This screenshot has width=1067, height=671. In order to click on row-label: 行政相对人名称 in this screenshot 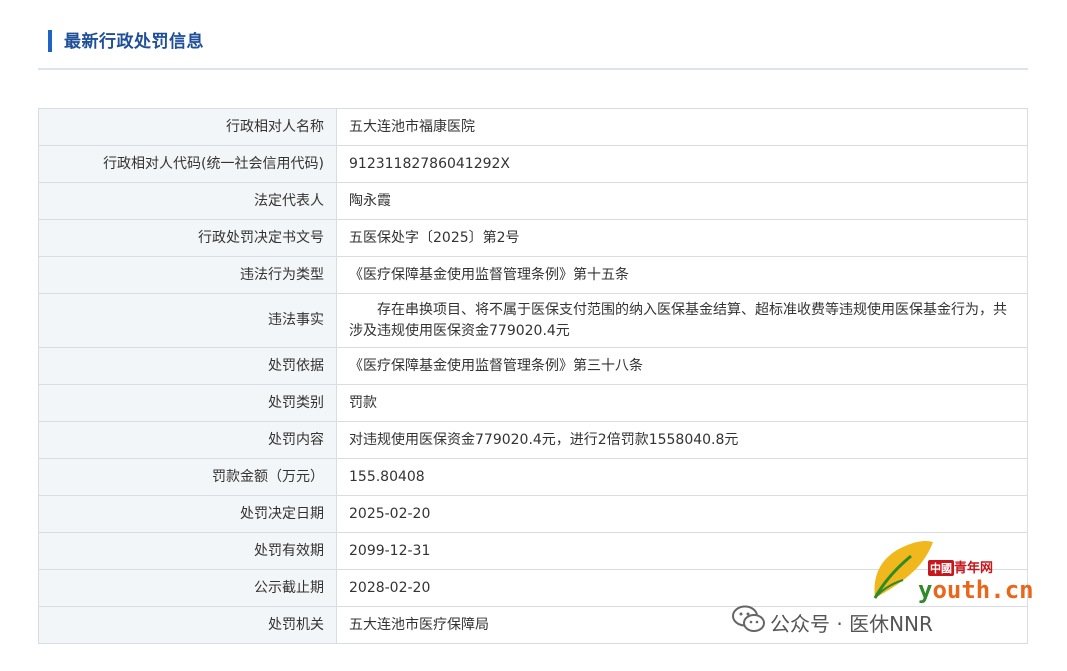, I will do `click(187, 127)`.